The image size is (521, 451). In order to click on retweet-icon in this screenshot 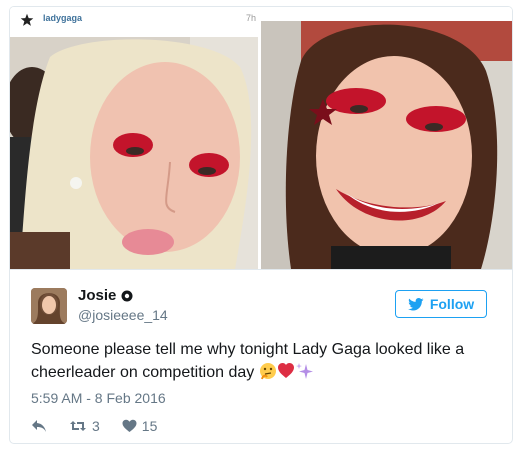, I will do `click(78, 426)`.